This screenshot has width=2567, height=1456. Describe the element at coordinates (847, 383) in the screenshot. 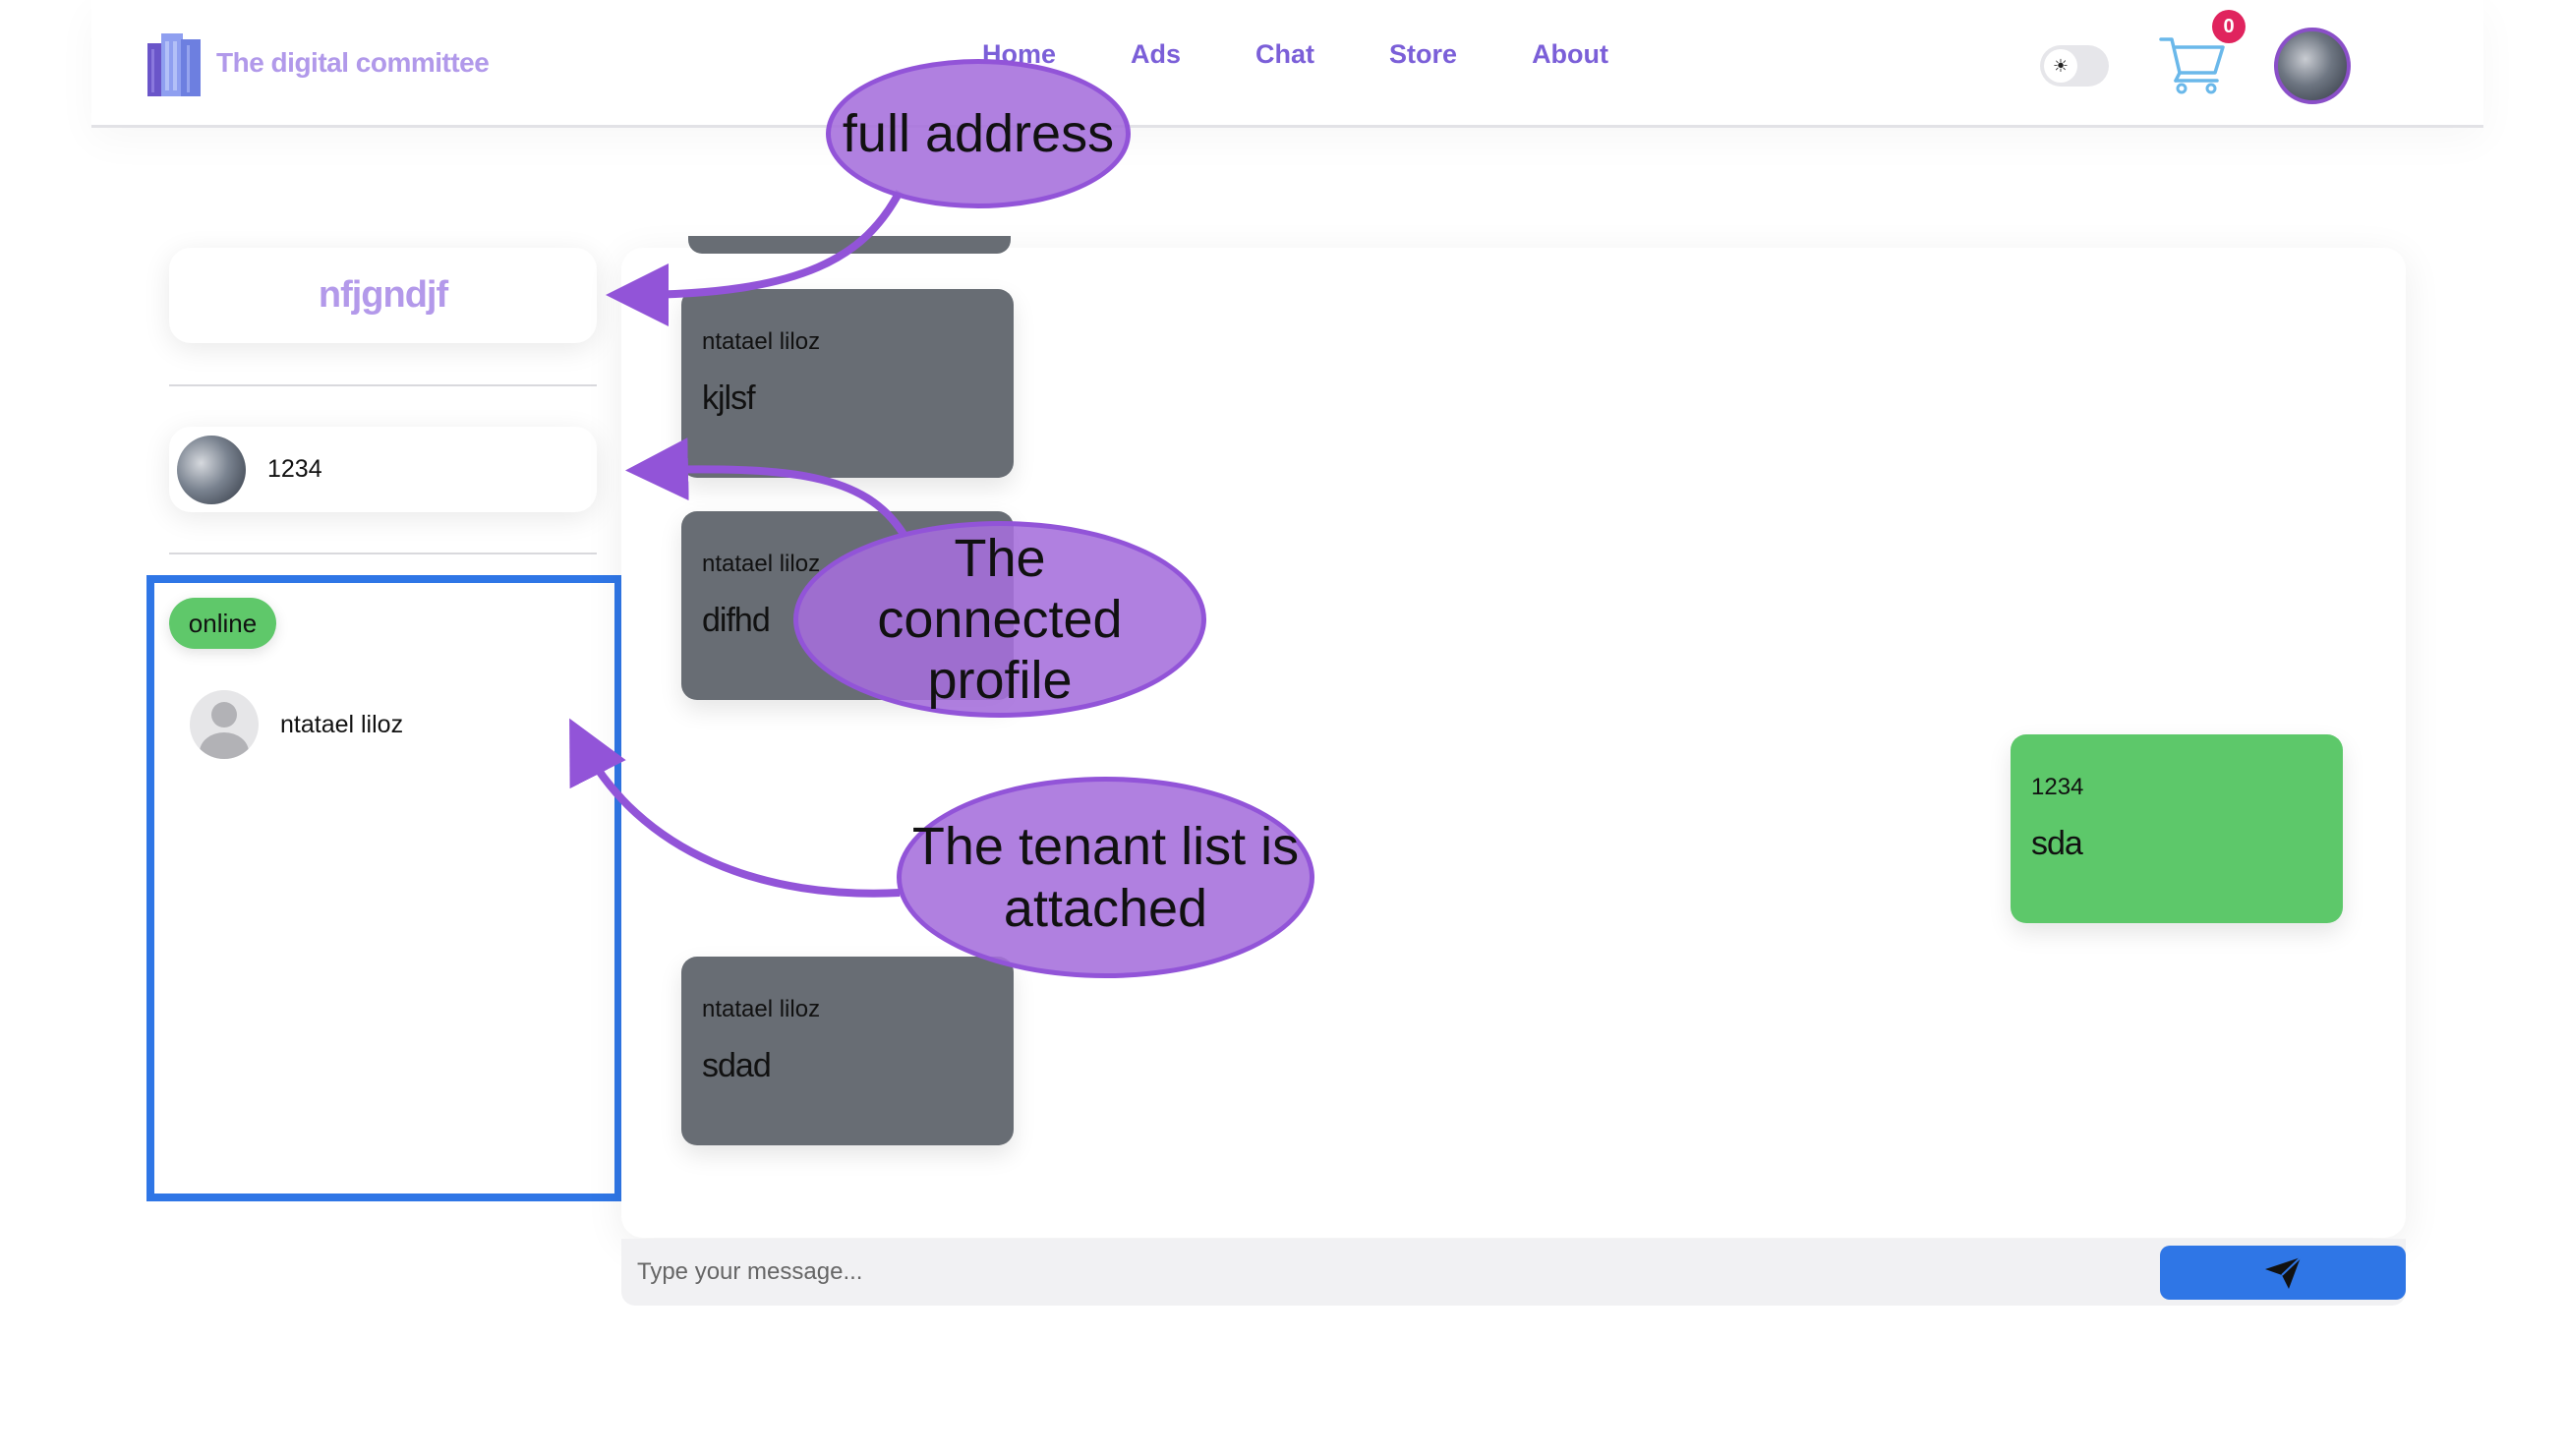

I see `message-bubble: ntatael liloz kjlsf` at that location.